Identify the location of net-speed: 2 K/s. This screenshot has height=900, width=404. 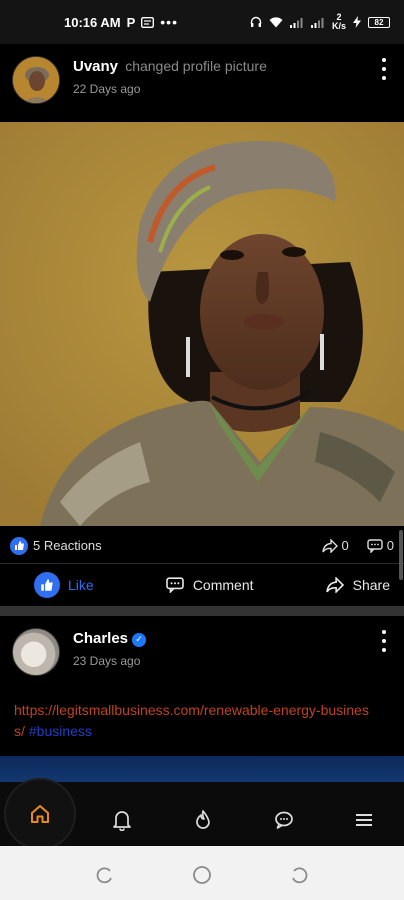
(338, 21).